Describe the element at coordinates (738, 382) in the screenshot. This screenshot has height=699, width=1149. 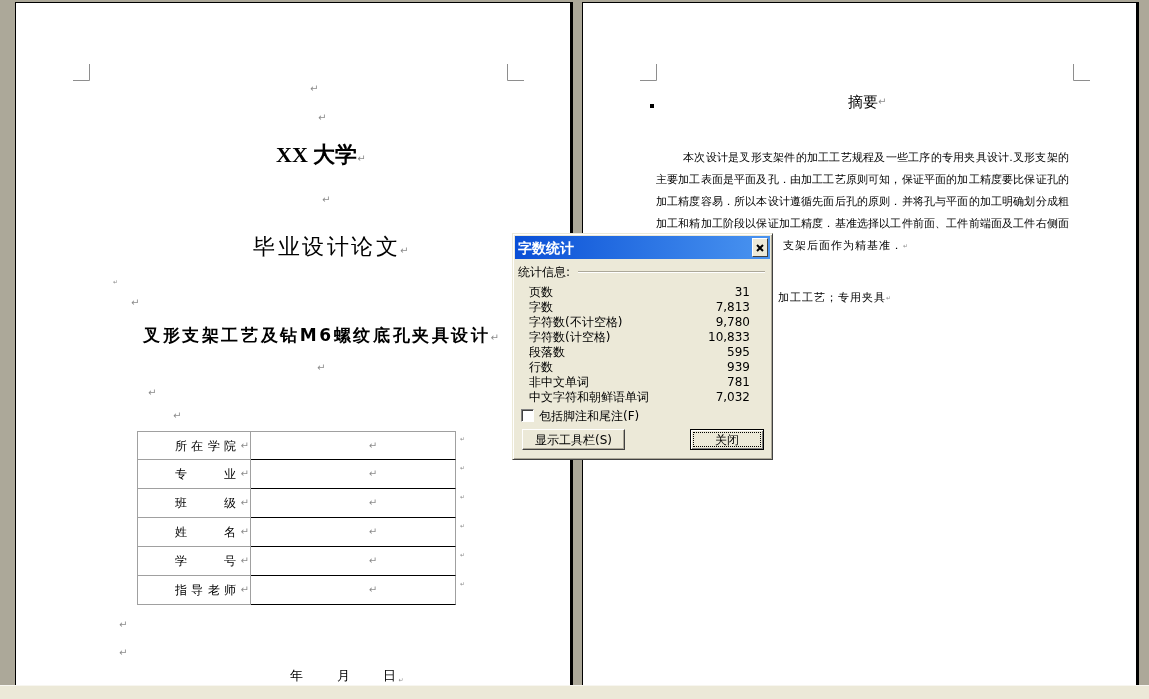
I see `stat-value: 781` at that location.